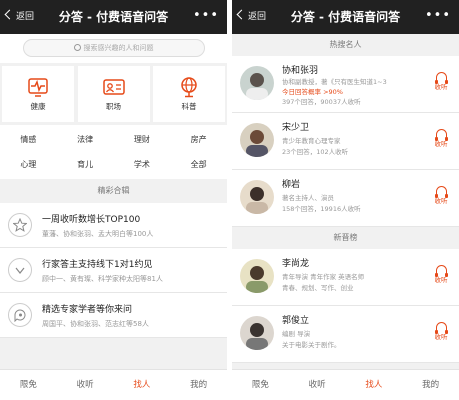 This screenshot has height=400, width=459. Describe the element at coordinates (189, 106) in the screenshot. I see `category-label: 科普` at that location.